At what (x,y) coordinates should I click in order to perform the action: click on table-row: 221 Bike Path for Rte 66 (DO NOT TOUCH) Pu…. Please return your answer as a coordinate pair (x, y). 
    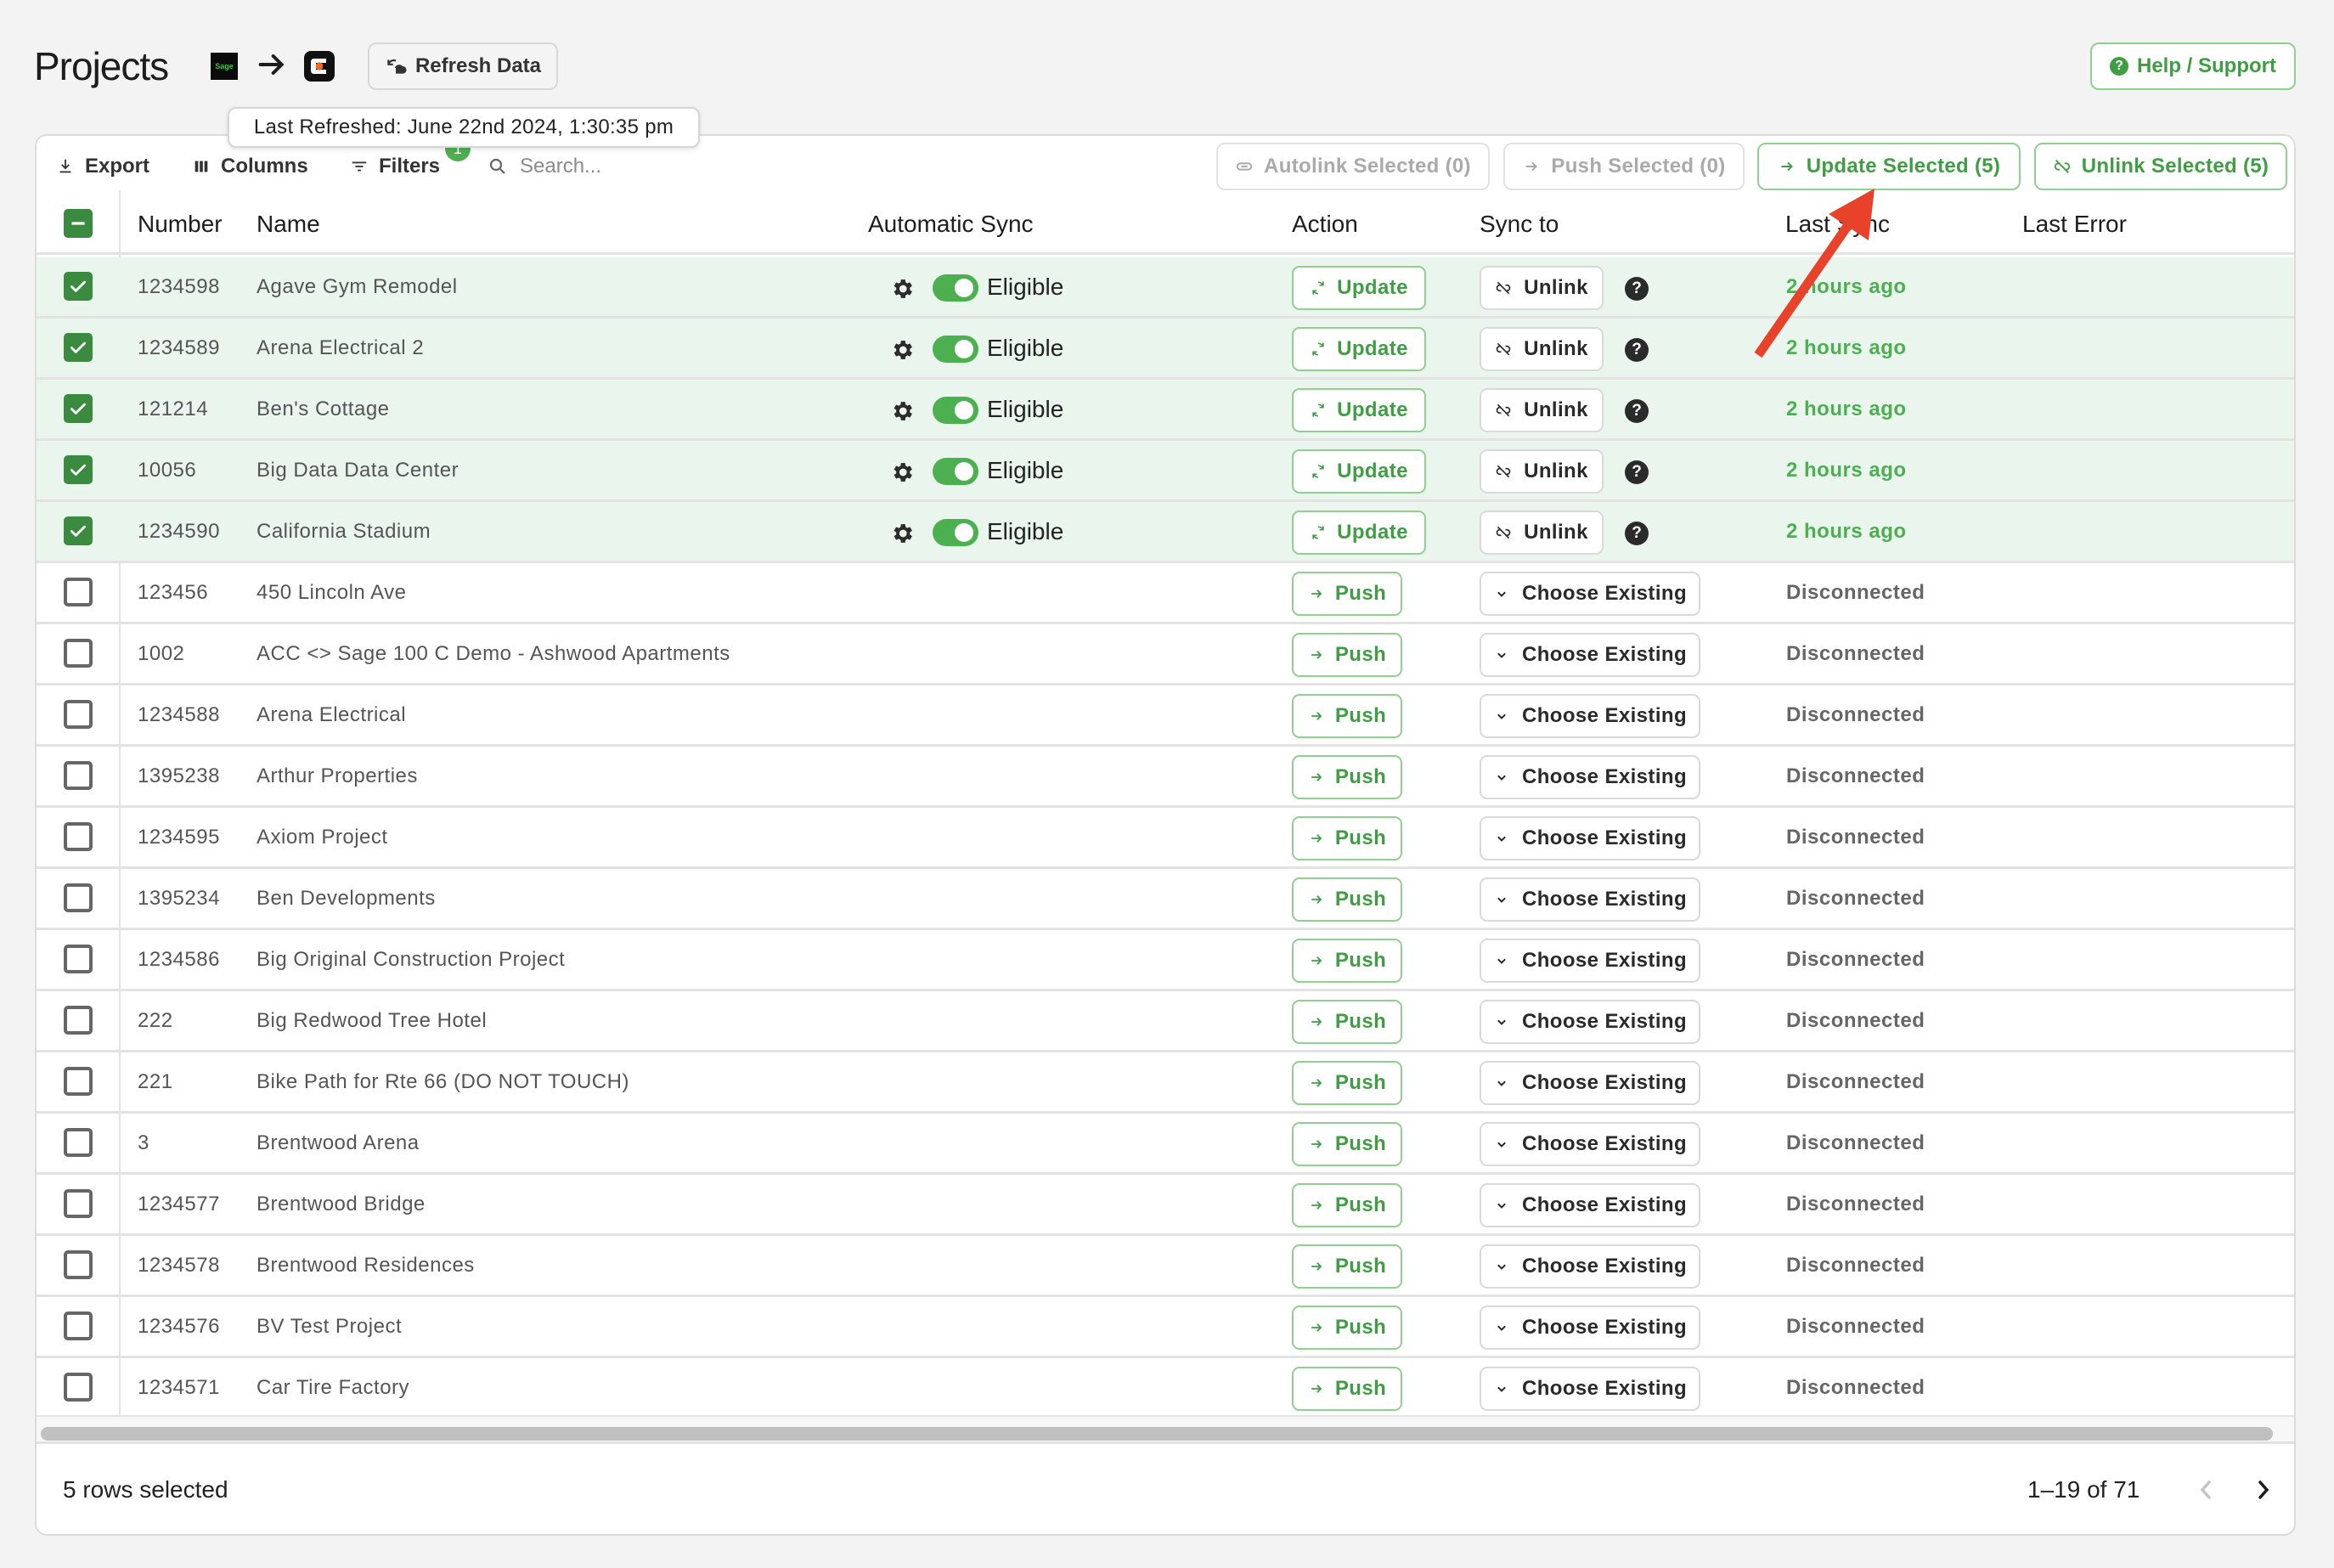
    Looking at the image, I should click on (1166, 1083).